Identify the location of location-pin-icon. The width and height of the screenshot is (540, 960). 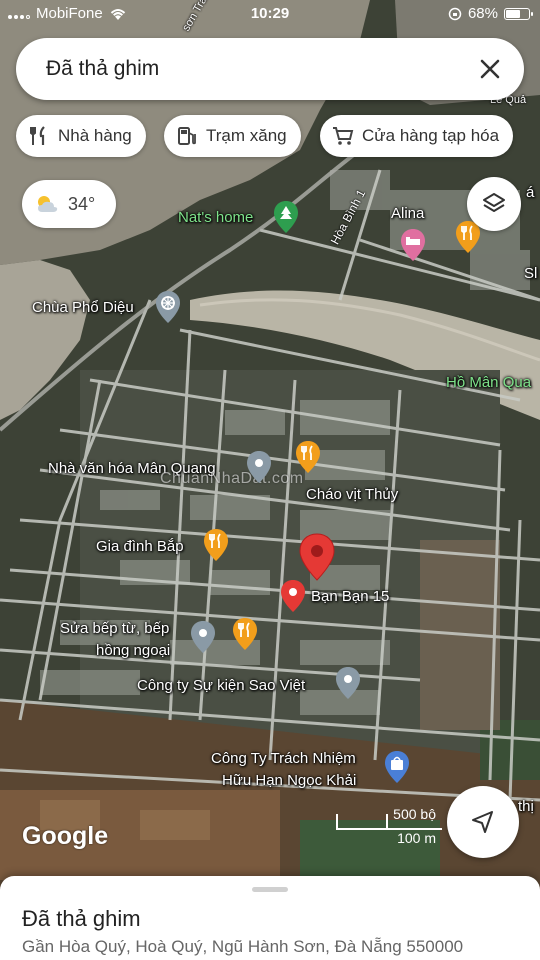
(293, 596).